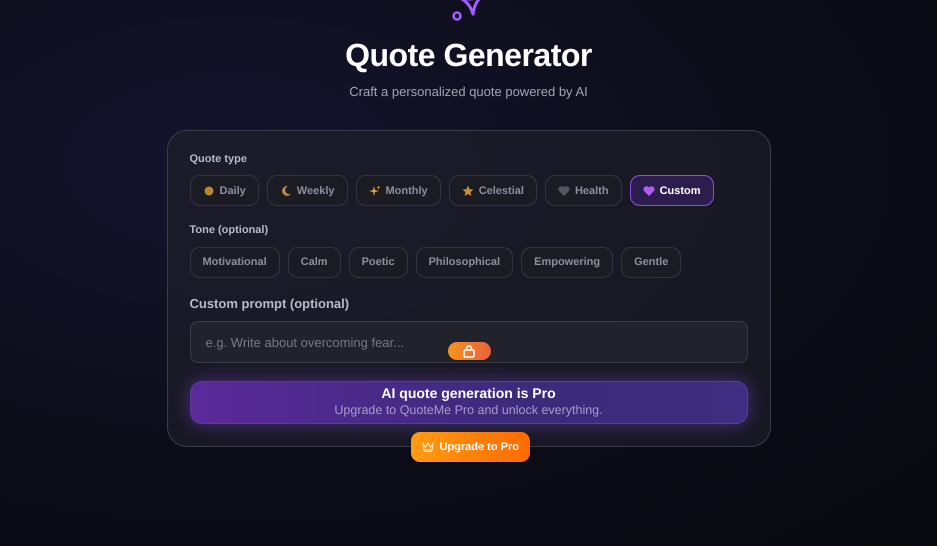 This screenshot has width=937, height=546. Describe the element at coordinates (567, 262) in the screenshot. I see `tone-chip: Empowering` at that location.